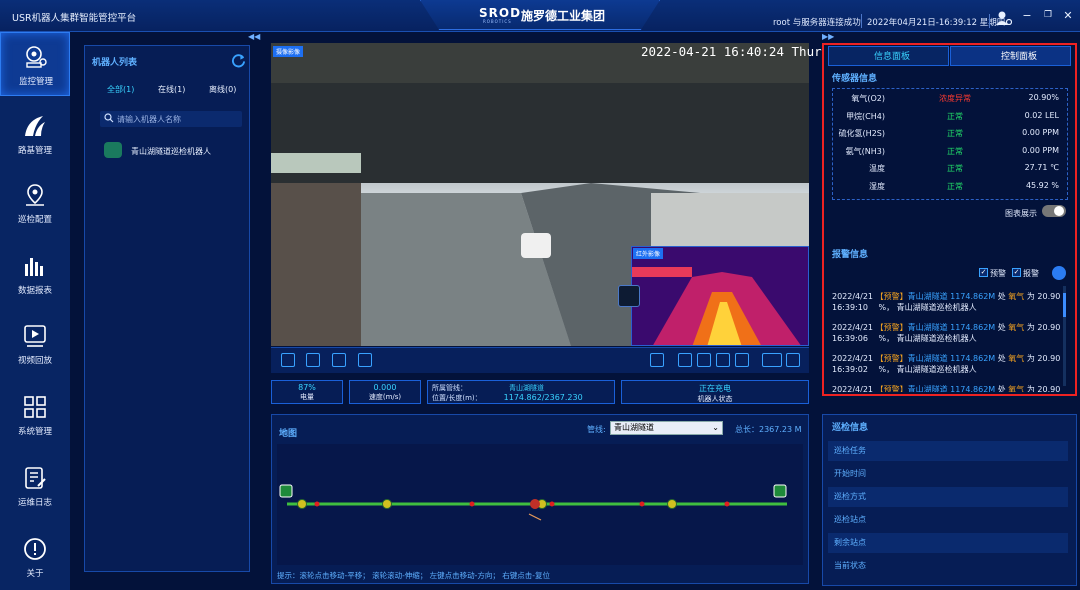 The height and width of the screenshot is (590, 1080). I want to click on infrared-label: 红外影像, so click(648, 253).